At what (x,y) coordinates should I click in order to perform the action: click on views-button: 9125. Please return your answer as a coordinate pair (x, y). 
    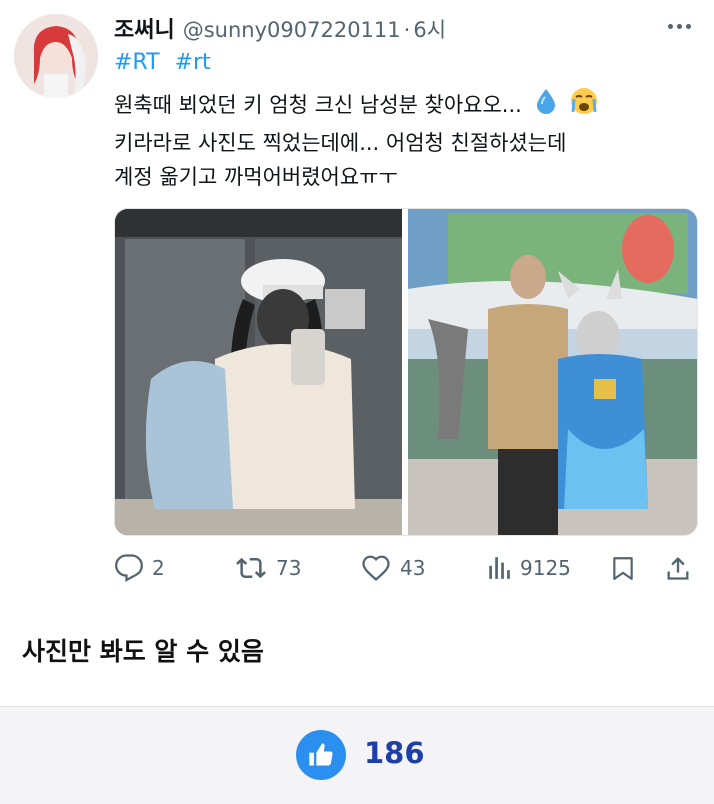
    Looking at the image, I should click on (528, 568).